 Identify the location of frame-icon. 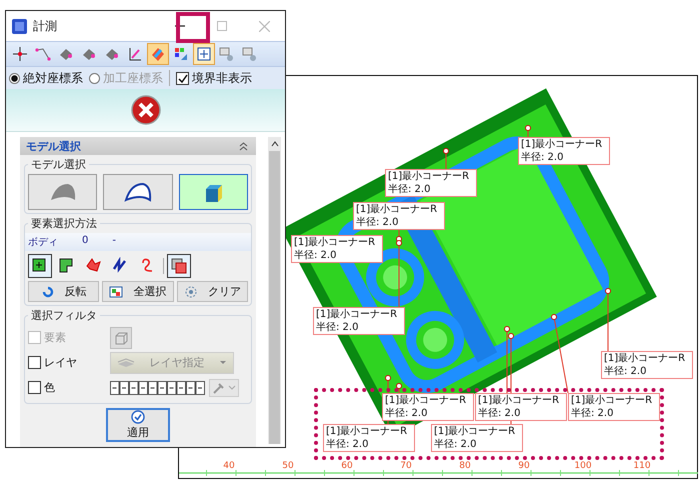
(204, 54).